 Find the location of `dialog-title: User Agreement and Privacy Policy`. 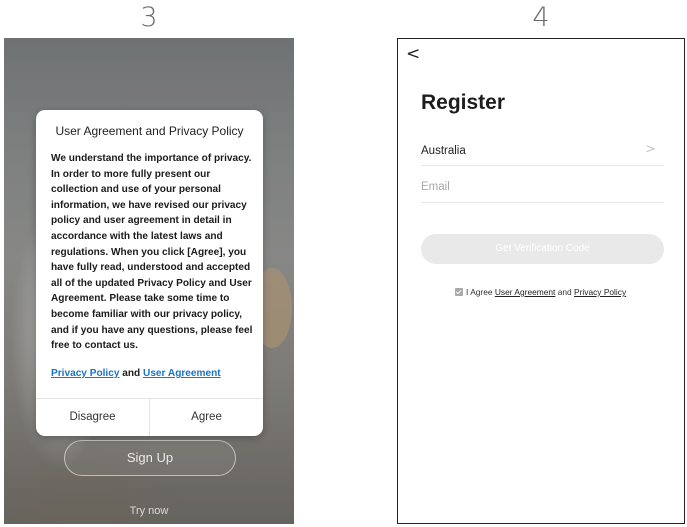

dialog-title: User Agreement and Privacy Policy is located at coordinates (149, 131).